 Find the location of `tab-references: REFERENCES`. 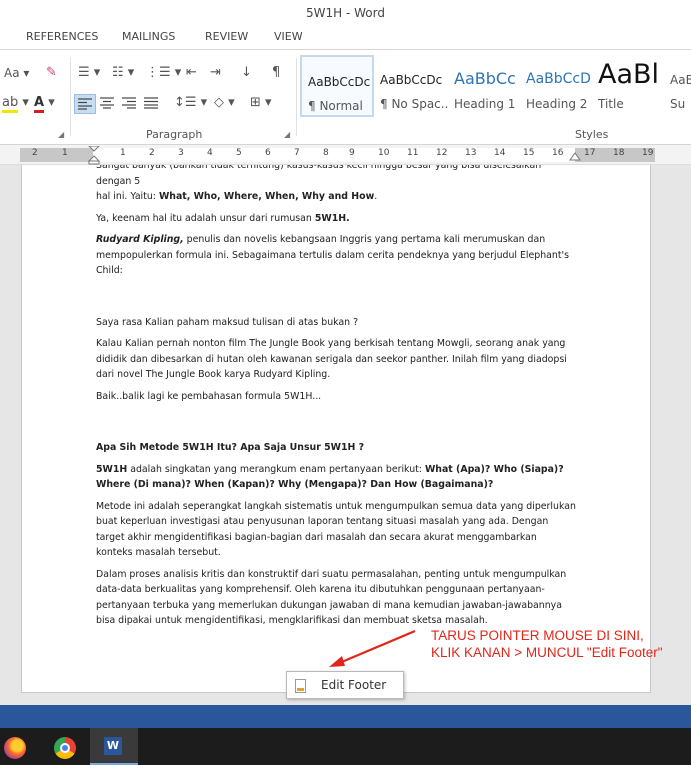

tab-references: REFERENCES is located at coordinates (62, 36).